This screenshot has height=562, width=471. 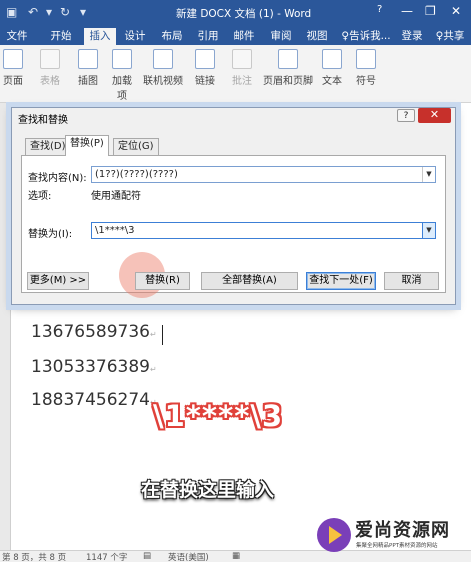 I want to click on symbol-icon, so click(x=366, y=59).